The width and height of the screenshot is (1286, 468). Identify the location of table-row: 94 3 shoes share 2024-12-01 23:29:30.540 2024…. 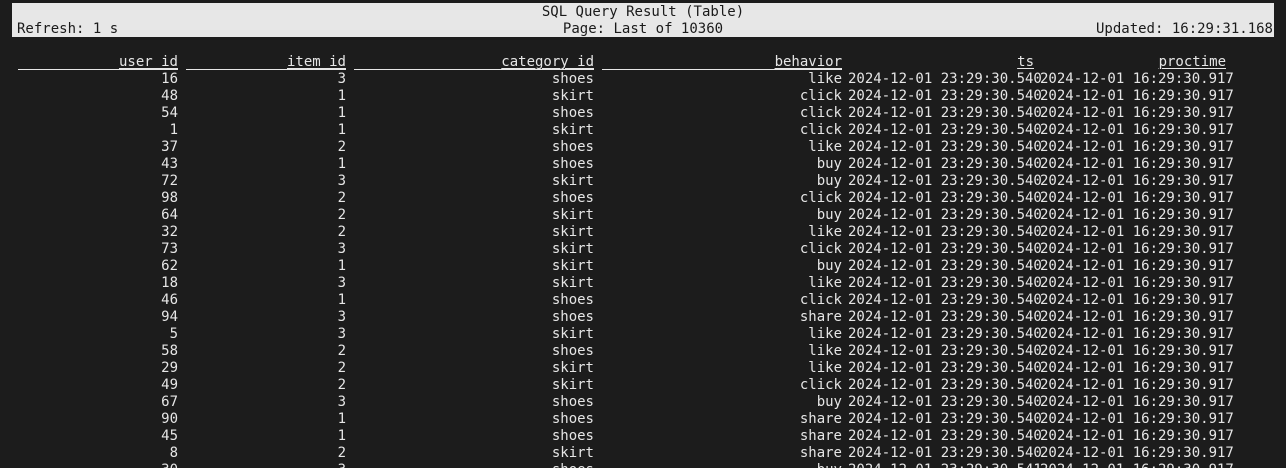
(643, 317).